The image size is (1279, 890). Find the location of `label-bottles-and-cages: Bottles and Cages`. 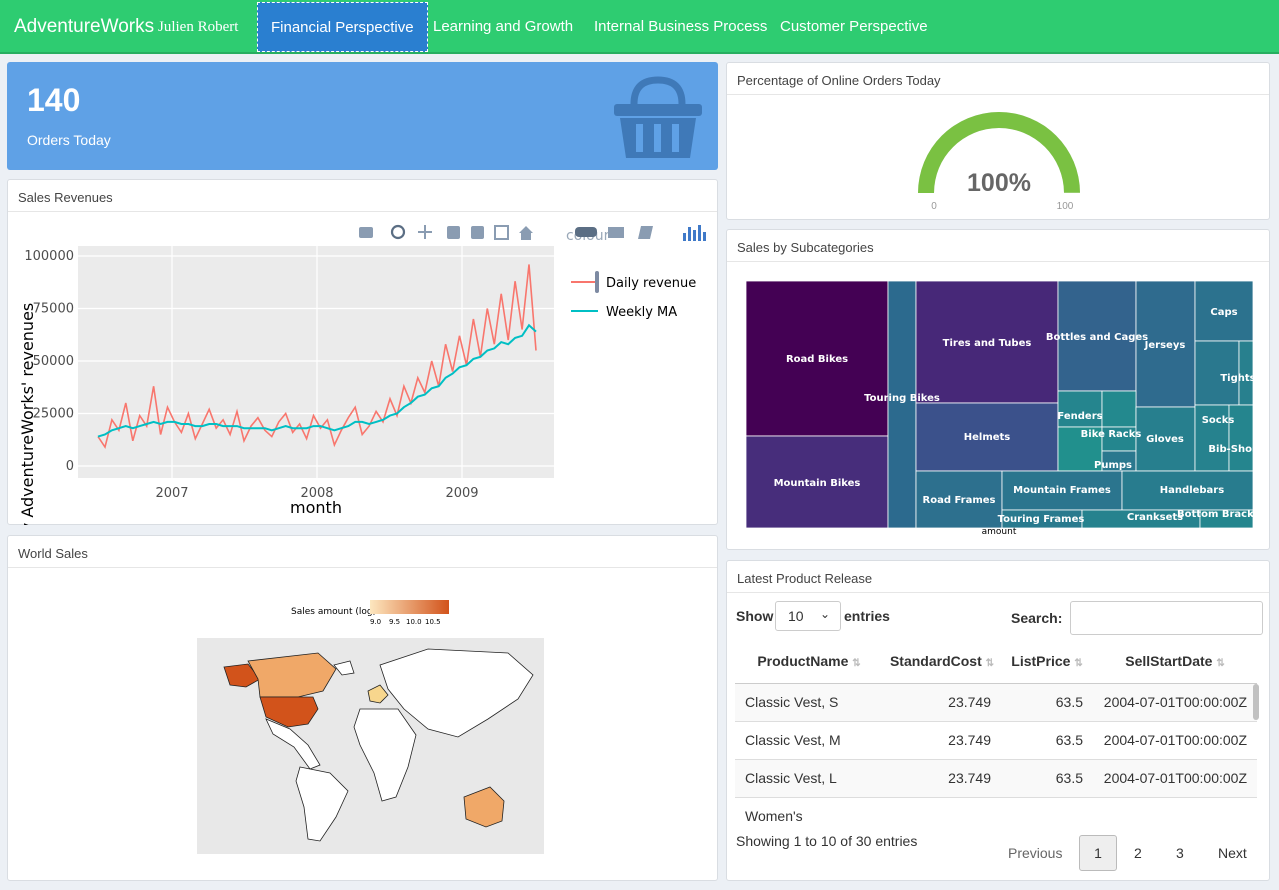

label-bottles-and-cages: Bottles and Cages is located at coordinates (1097, 337).